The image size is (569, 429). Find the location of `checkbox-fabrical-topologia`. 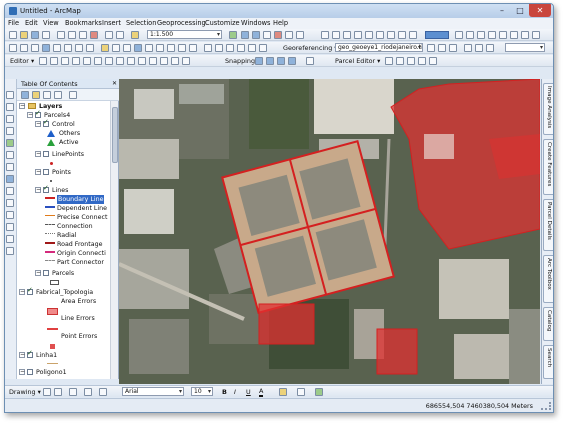

checkbox-fabrical-topologia is located at coordinates (30, 290).